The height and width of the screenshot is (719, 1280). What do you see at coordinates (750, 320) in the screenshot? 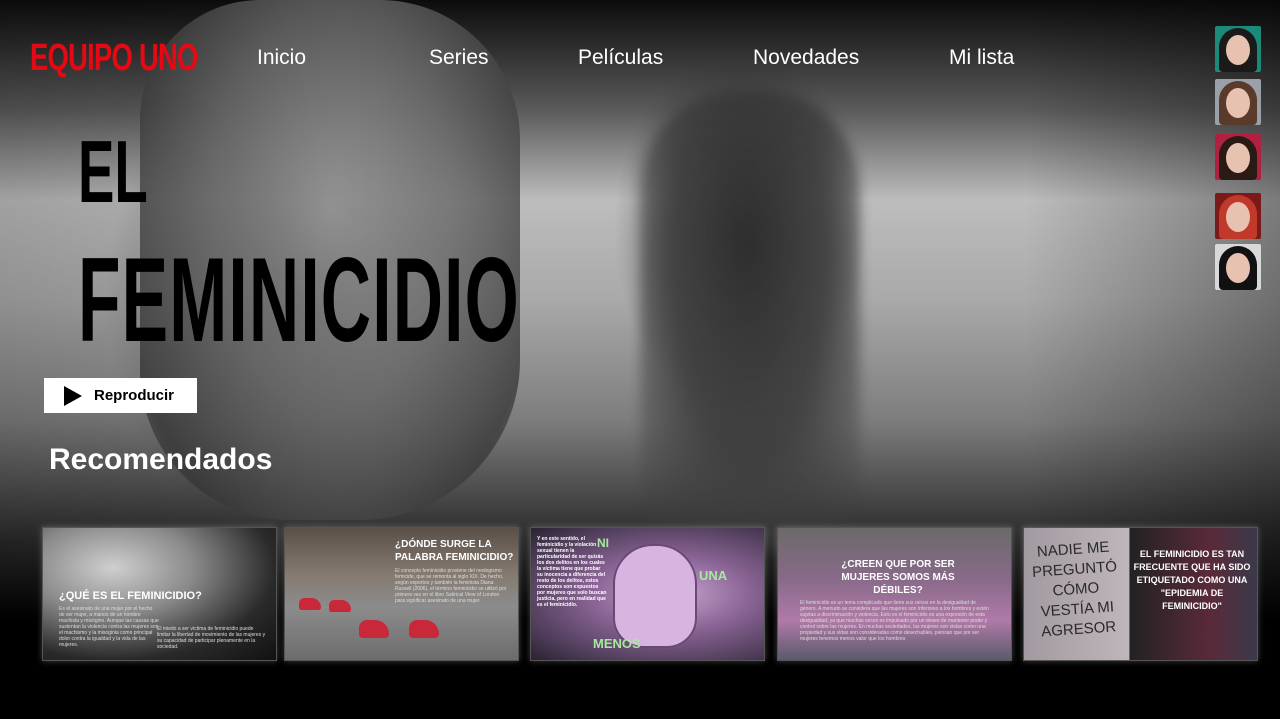
I see `hero-figure-image` at bounding box center [750, 320].